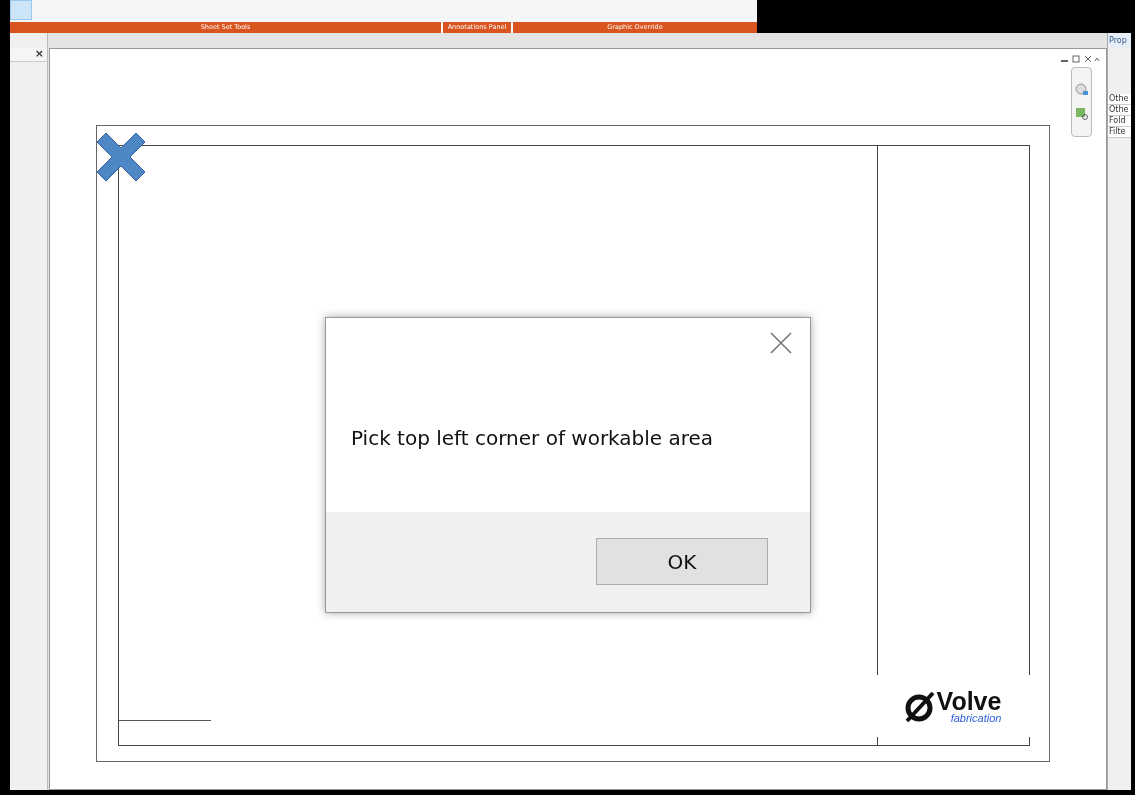 This screenshot has width=1135, height=795. What do you see at coordinates (781, 343) in the screenshot?
I see `close-icon` at bounding box center [781, 343].